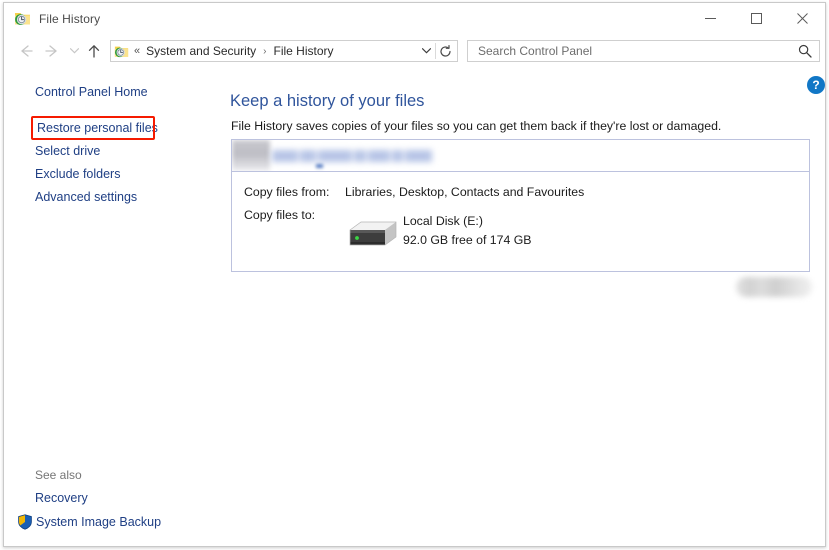 This screenshot has height=550, width=829. I want to click on page-title: Keep a history of your files, so click(327, 101).